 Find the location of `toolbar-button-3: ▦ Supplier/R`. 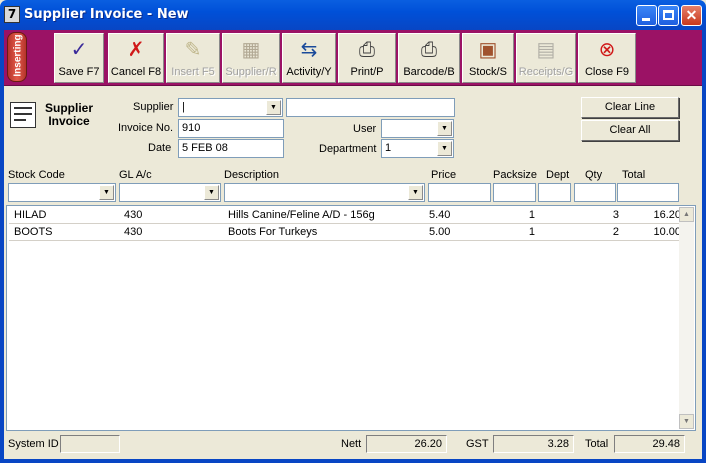

toolbar-button-3: ▦ Supplier/R is located at coordinates (251, 58).